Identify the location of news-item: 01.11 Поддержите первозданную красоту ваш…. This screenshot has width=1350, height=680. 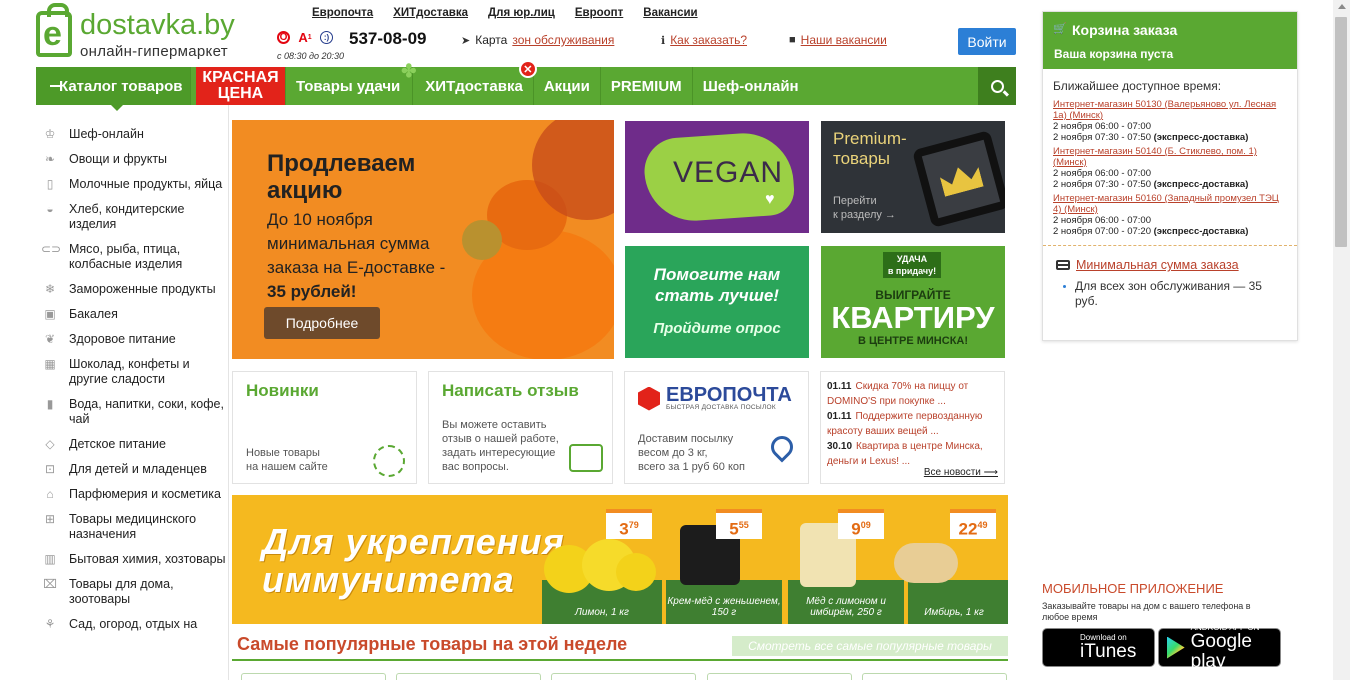
(914, 424).